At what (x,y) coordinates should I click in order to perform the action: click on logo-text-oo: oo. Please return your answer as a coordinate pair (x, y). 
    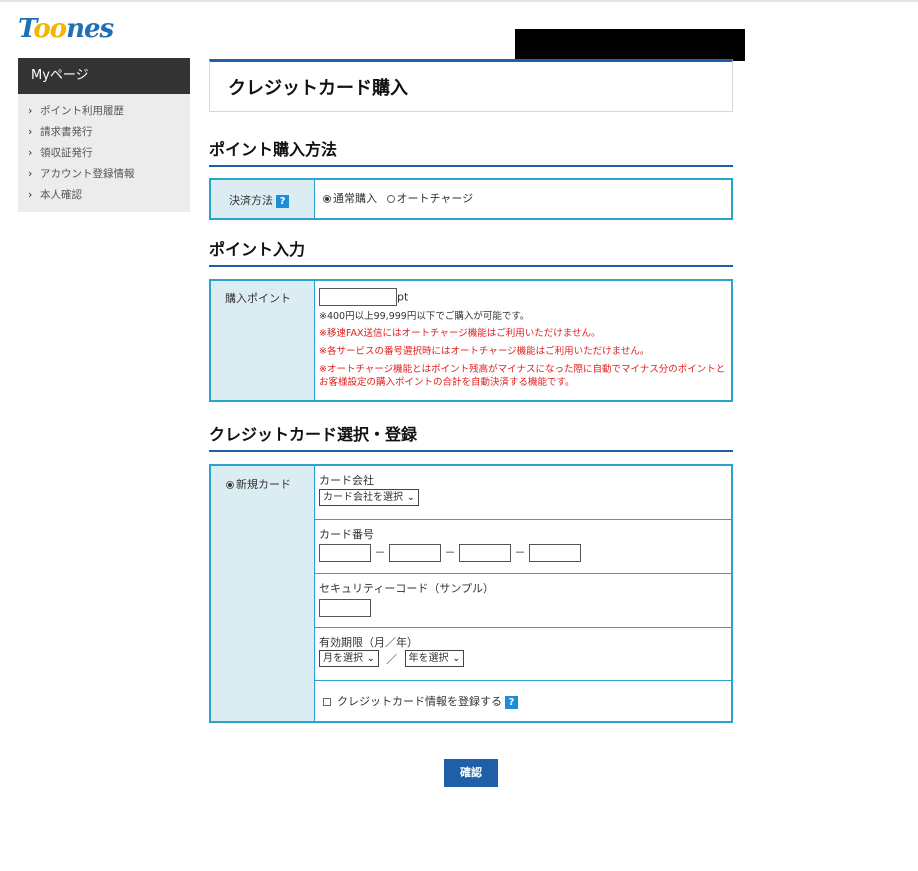
    Looking at the image, I should click on (50, 29).